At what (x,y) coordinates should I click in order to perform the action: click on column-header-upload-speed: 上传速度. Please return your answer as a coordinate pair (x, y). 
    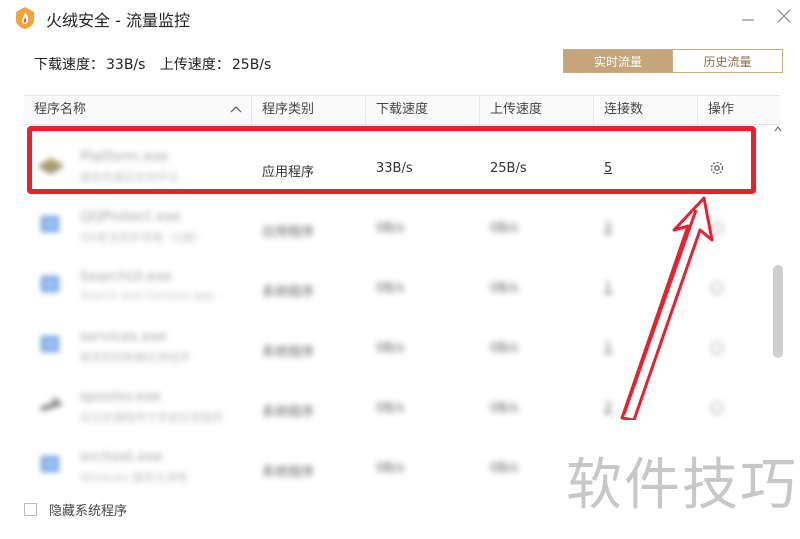
    Looking at the image, I should click on (537, 110).